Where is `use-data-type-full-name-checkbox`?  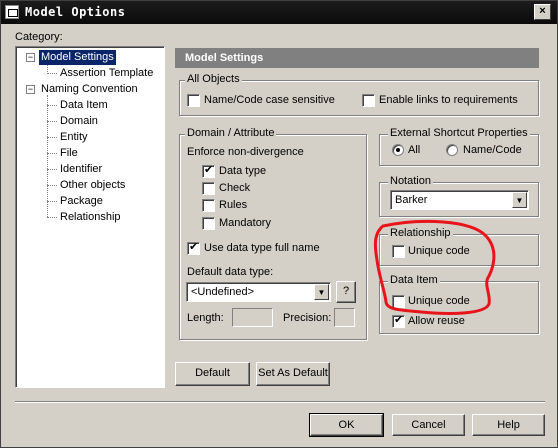
use-data-type-full-name-checkbox is located at coordinates (193, 247).